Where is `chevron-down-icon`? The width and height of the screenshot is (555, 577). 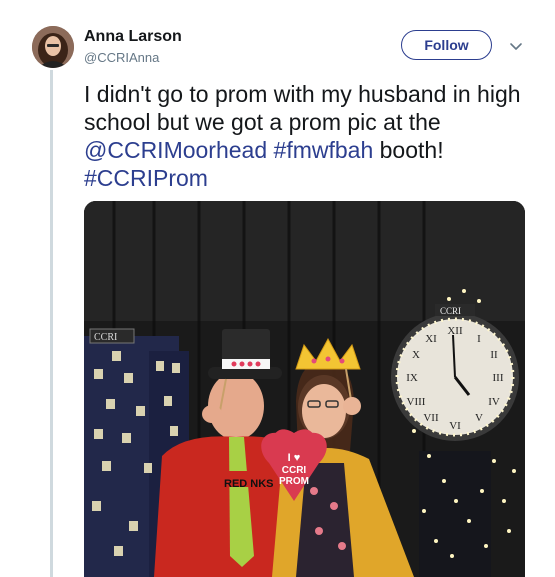 chevron-down-icon is located at coordinates (516, 46).